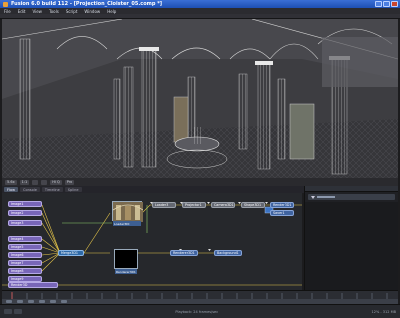 This screenshot has width=400, height=318. I want to click on go-to-end-button, so click(64, 301).